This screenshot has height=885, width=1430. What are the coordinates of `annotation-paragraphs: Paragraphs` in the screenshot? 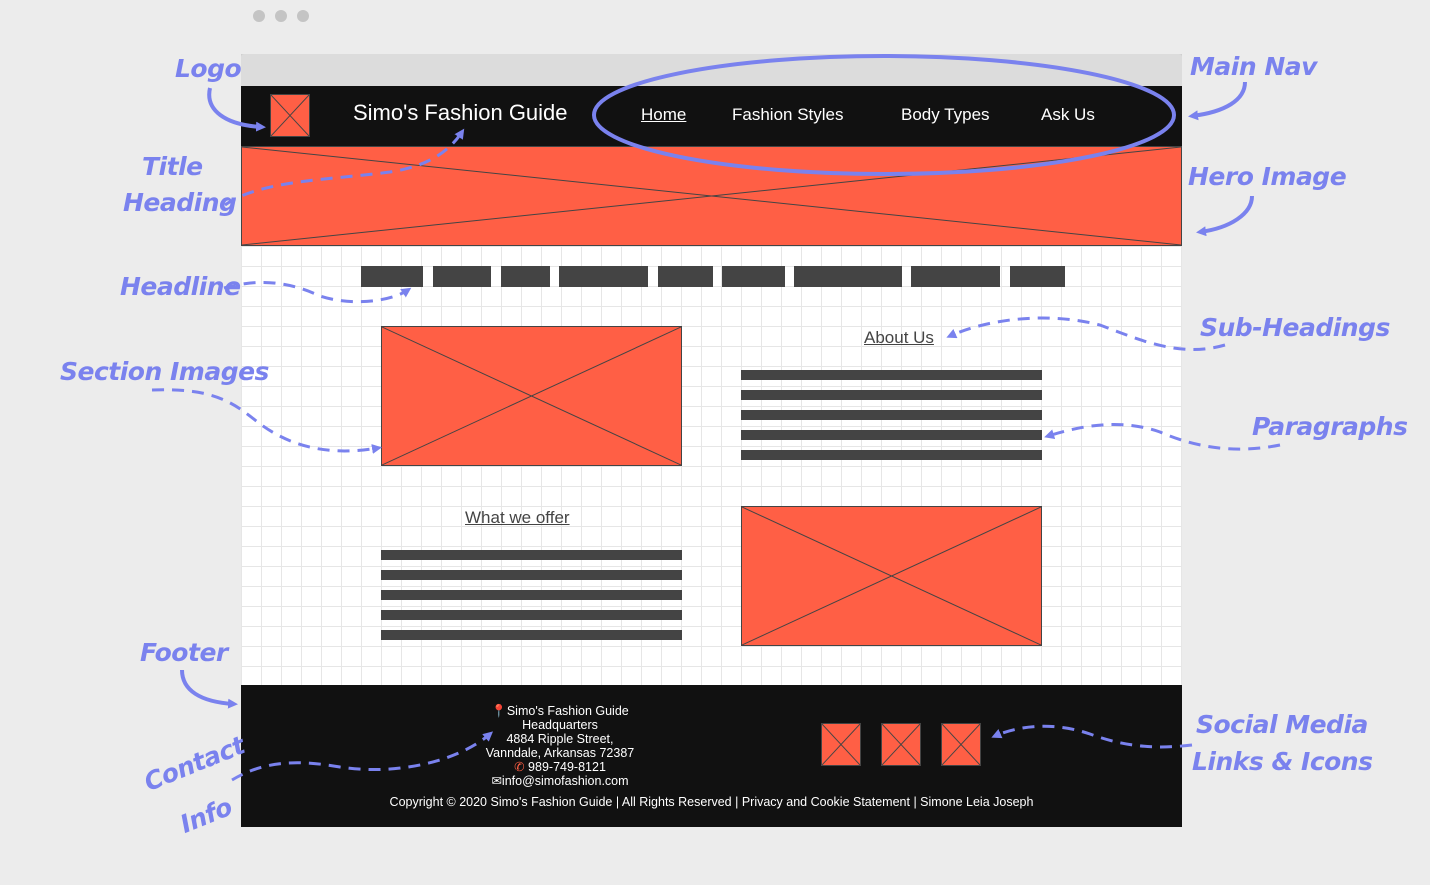 It's located at (1330, 426).